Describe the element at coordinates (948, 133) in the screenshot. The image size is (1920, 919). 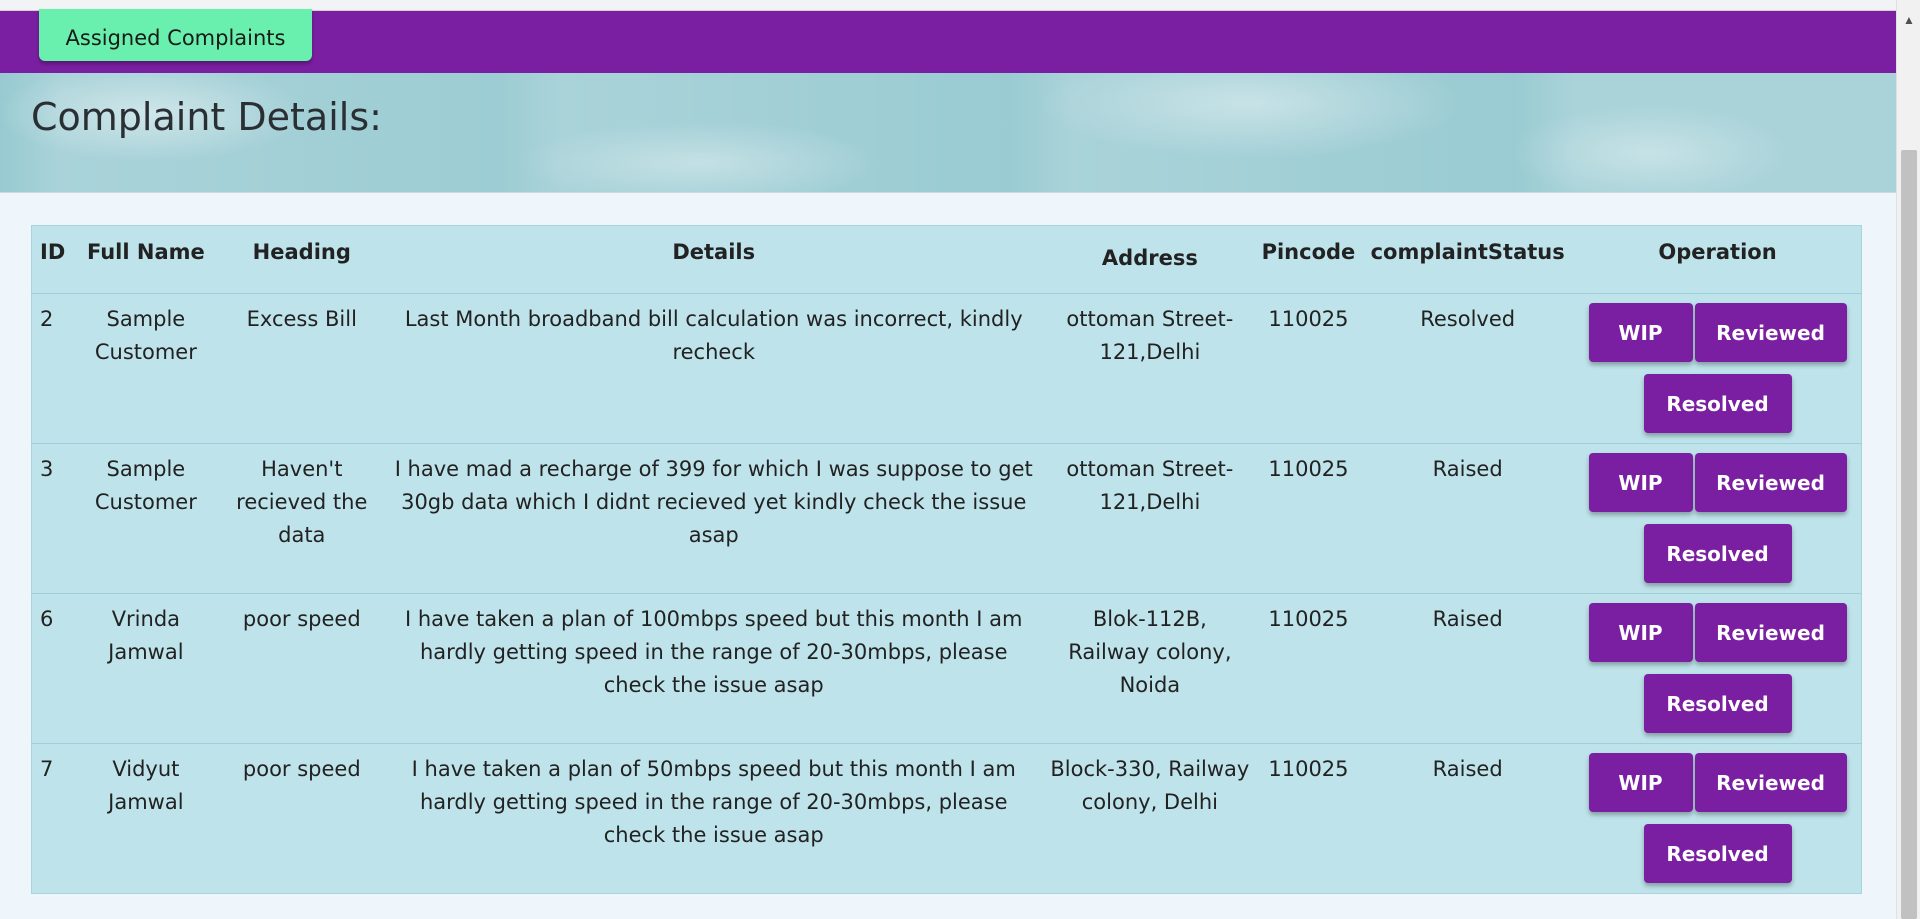
I see `page-header-banner: Complaint Details:` at that location.